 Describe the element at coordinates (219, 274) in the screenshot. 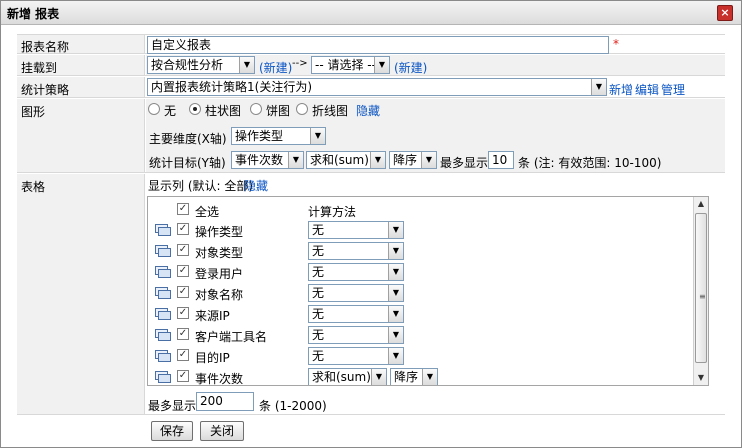

I see `column-name: 登录用户` at that location.